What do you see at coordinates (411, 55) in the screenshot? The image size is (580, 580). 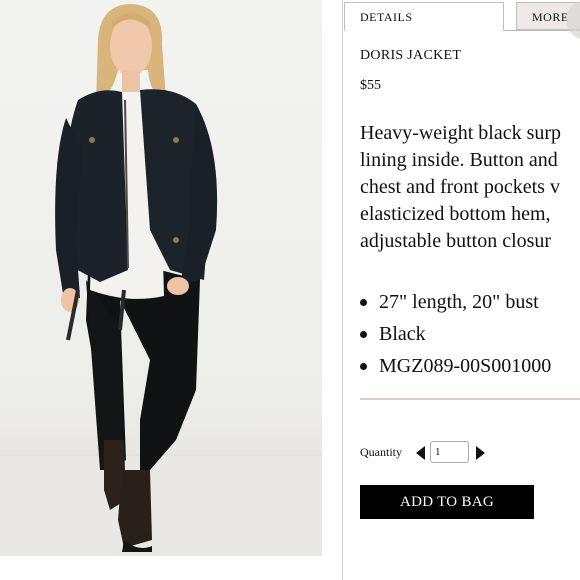 I see `product-name: DORIS JACKET` at bounding box center [411, 55].